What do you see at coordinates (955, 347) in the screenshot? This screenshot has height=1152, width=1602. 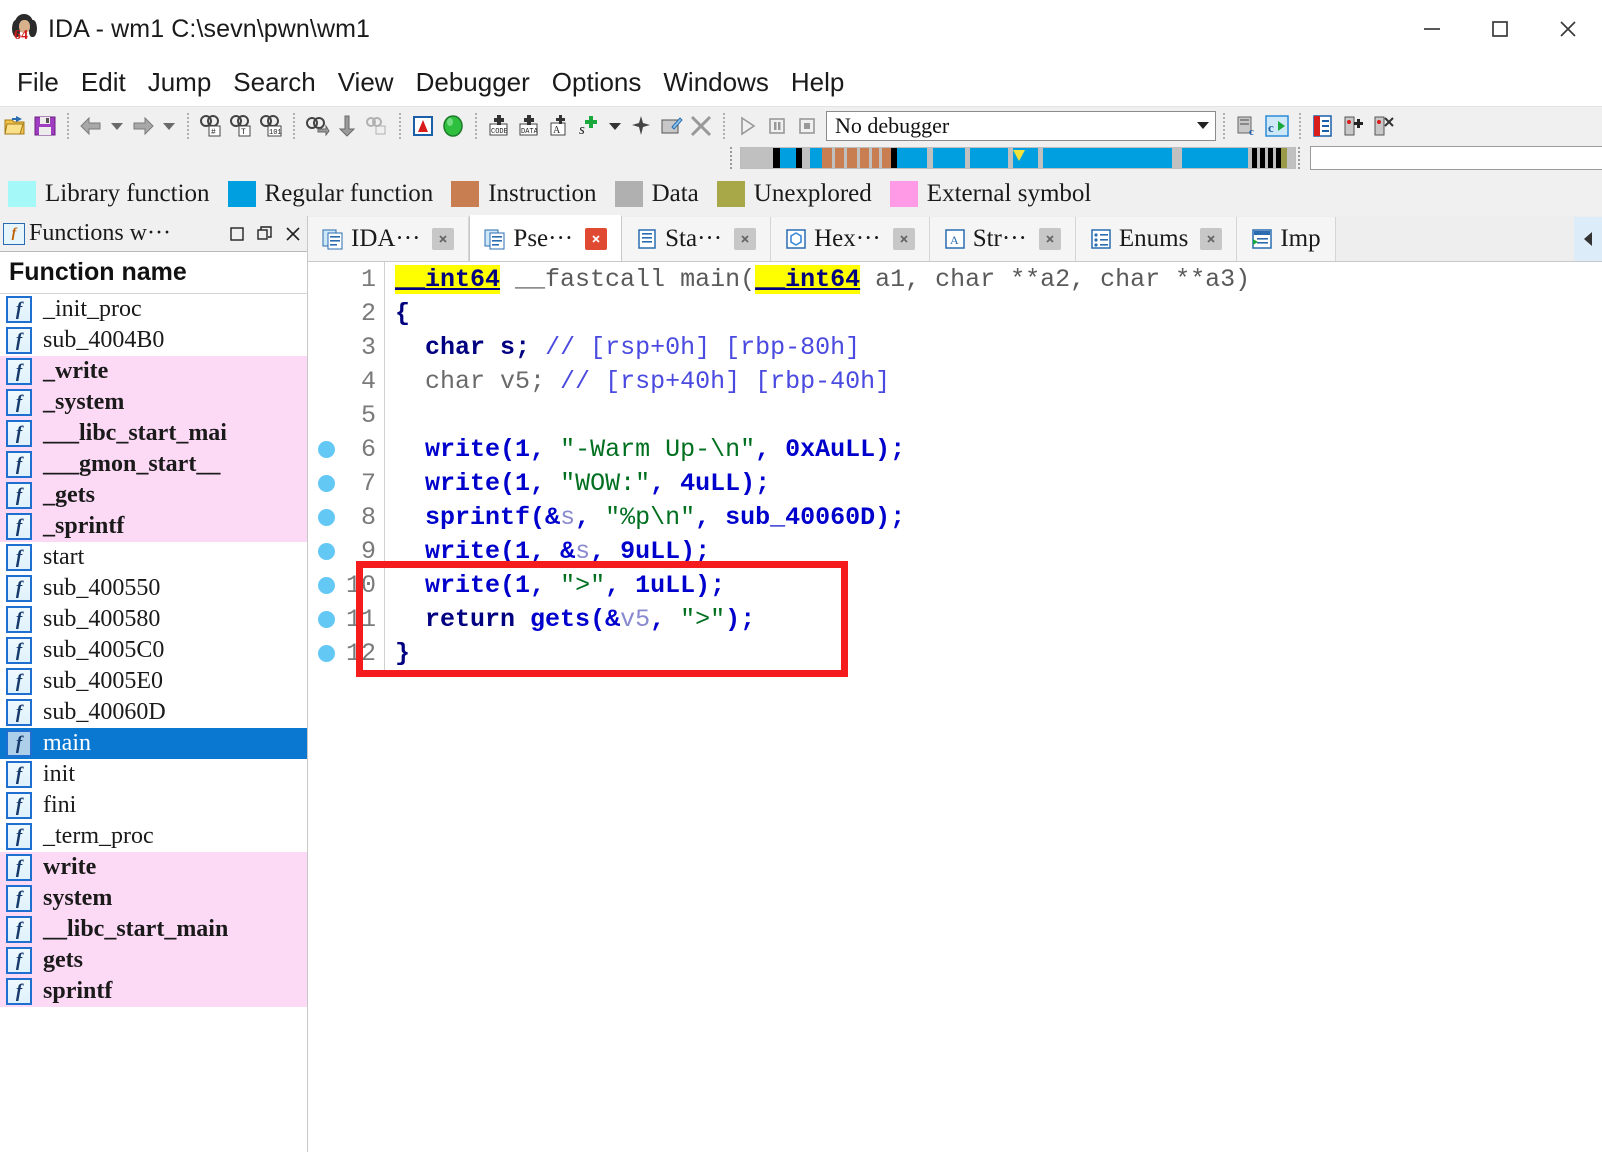 I see `pseudocode-line: 3 char s; // [rsp+0h] [rbp-80h]` at bounding box center [955, 347].